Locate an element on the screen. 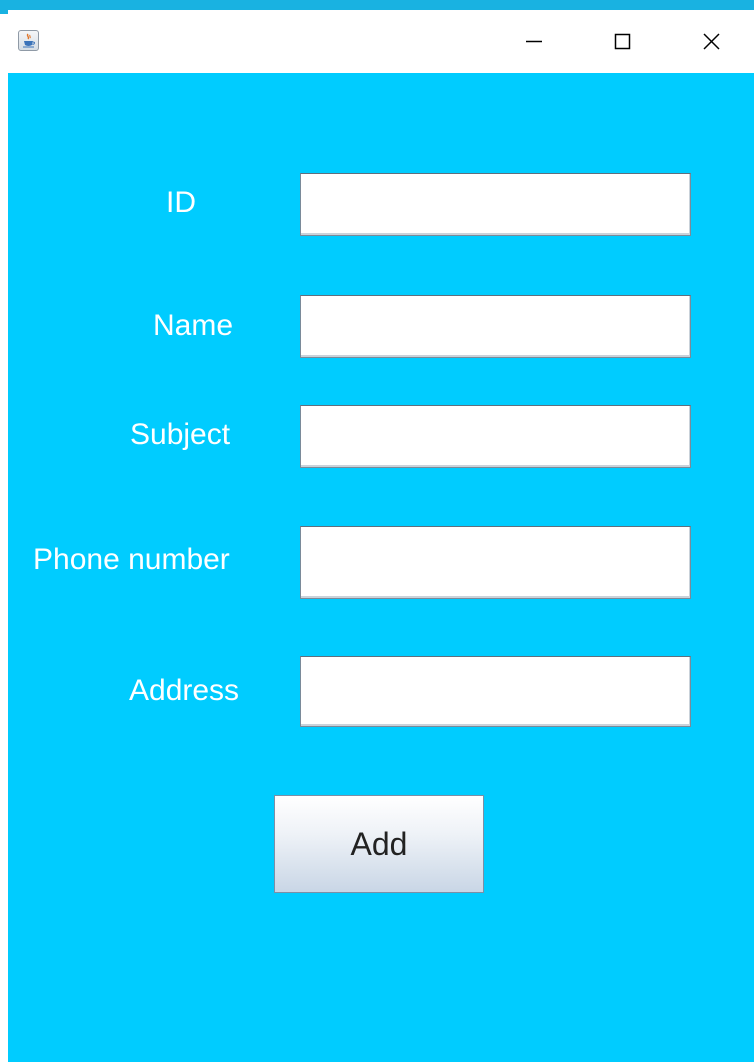 This screenshot has height=1062, width=754. name-label: Name is located at coordinates (193, 325).